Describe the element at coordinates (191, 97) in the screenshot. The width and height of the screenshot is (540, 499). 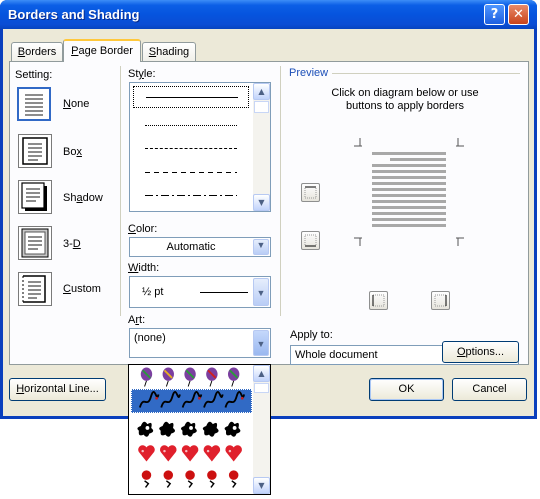
I see `style-selected-item` at that location.